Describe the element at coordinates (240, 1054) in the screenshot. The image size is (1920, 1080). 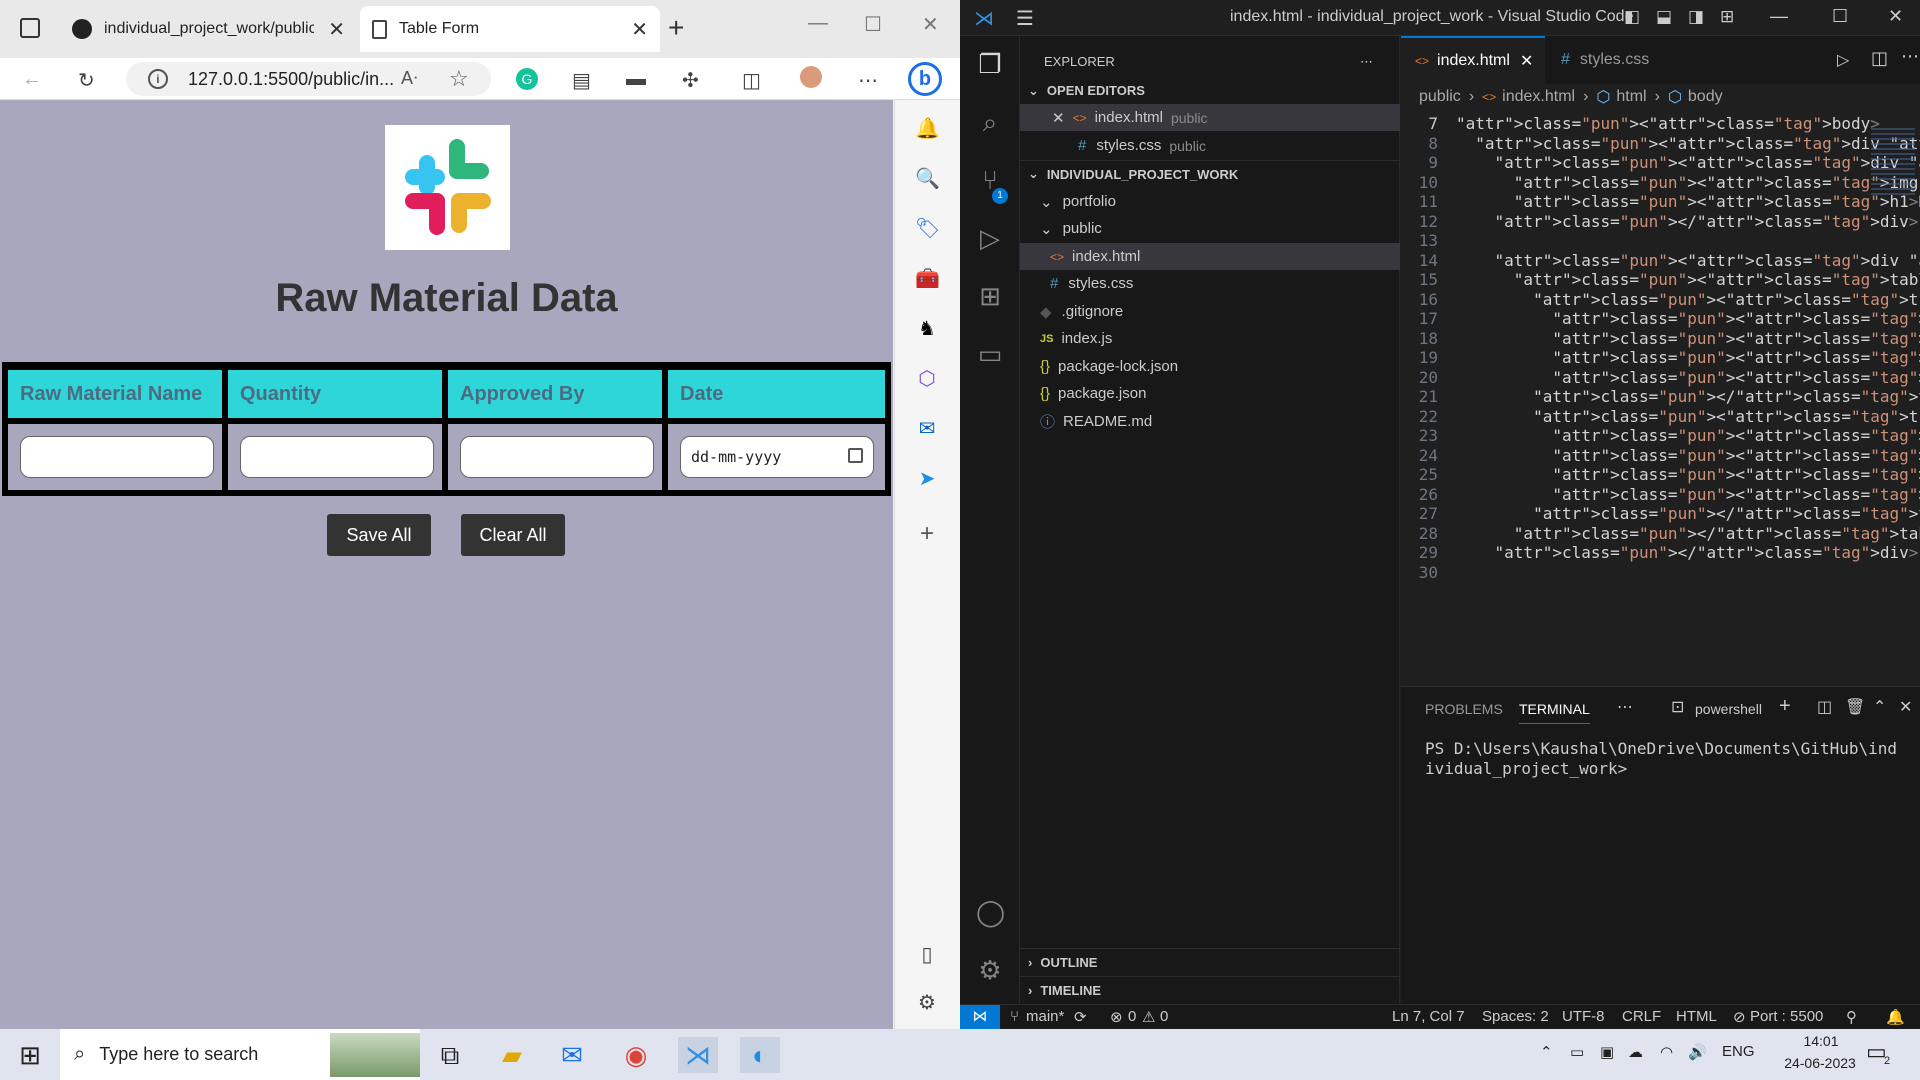
I see `taskbar-search: ⌕ Type here to search` at that location.